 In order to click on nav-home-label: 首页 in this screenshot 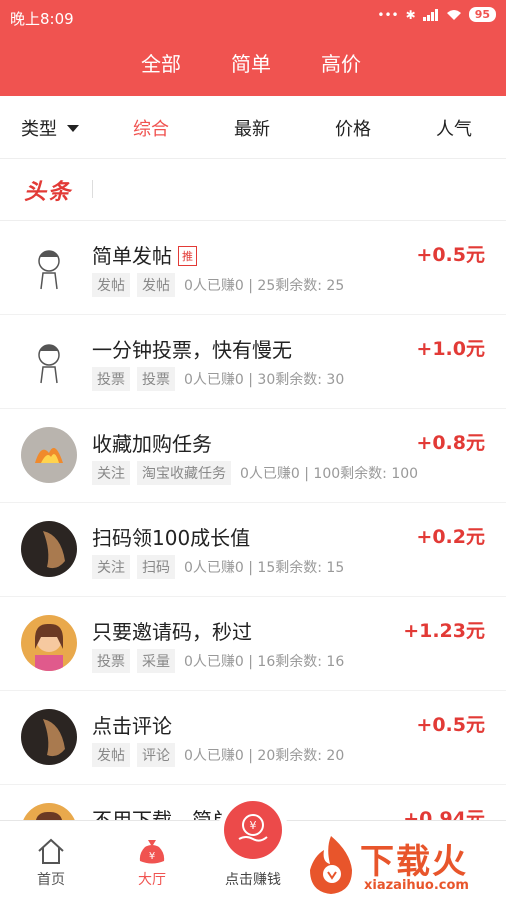, I will do `click(51, 880)`.